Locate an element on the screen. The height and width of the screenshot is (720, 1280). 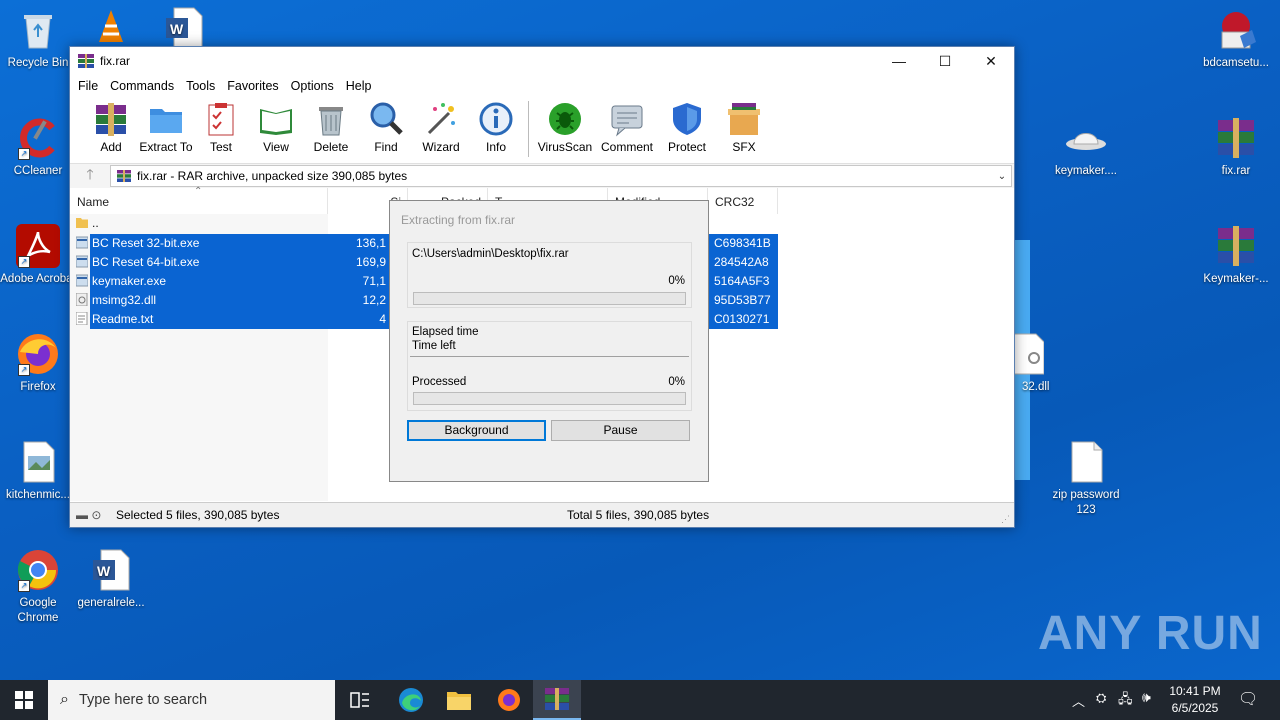
comment-icon is located at coordinates (627, 121).